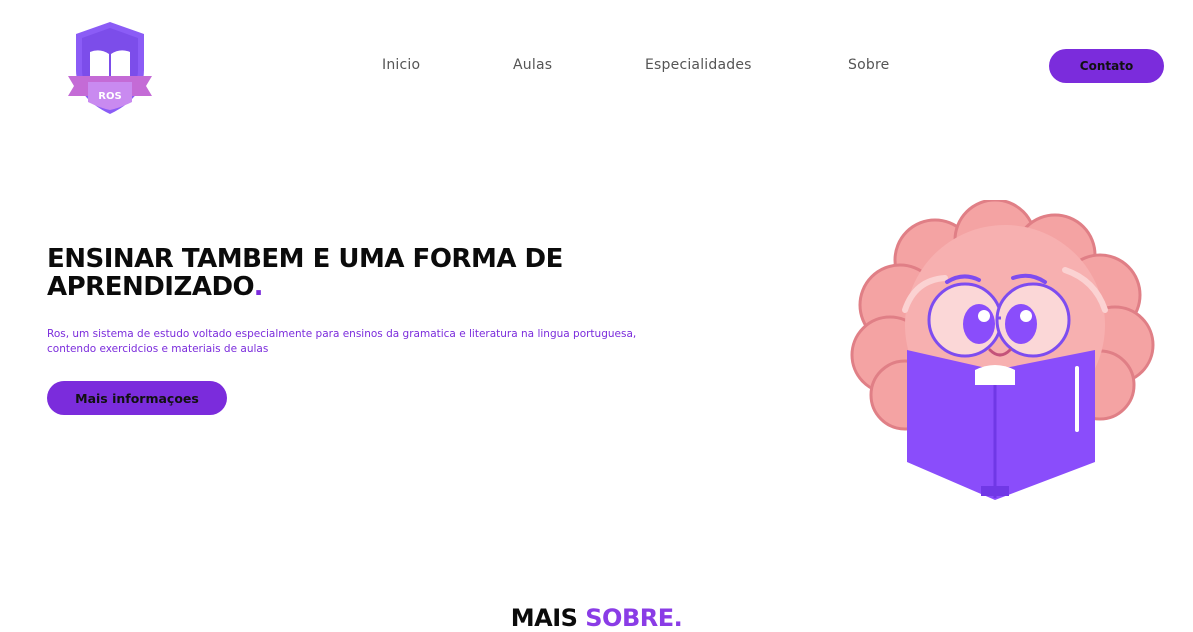 The height and width of the screenshot is (632, 1193). I want to click on main-nav: Inicio Aulas Especialidades Sobre, so click(596, 67).